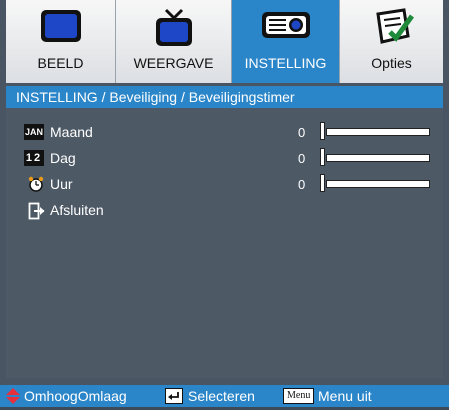 The width and height of the screenshot is (449, 410). Describe the element at coordinates (299, 396) in the screenshot. I see `menu-key-icon: Menu` at that location.